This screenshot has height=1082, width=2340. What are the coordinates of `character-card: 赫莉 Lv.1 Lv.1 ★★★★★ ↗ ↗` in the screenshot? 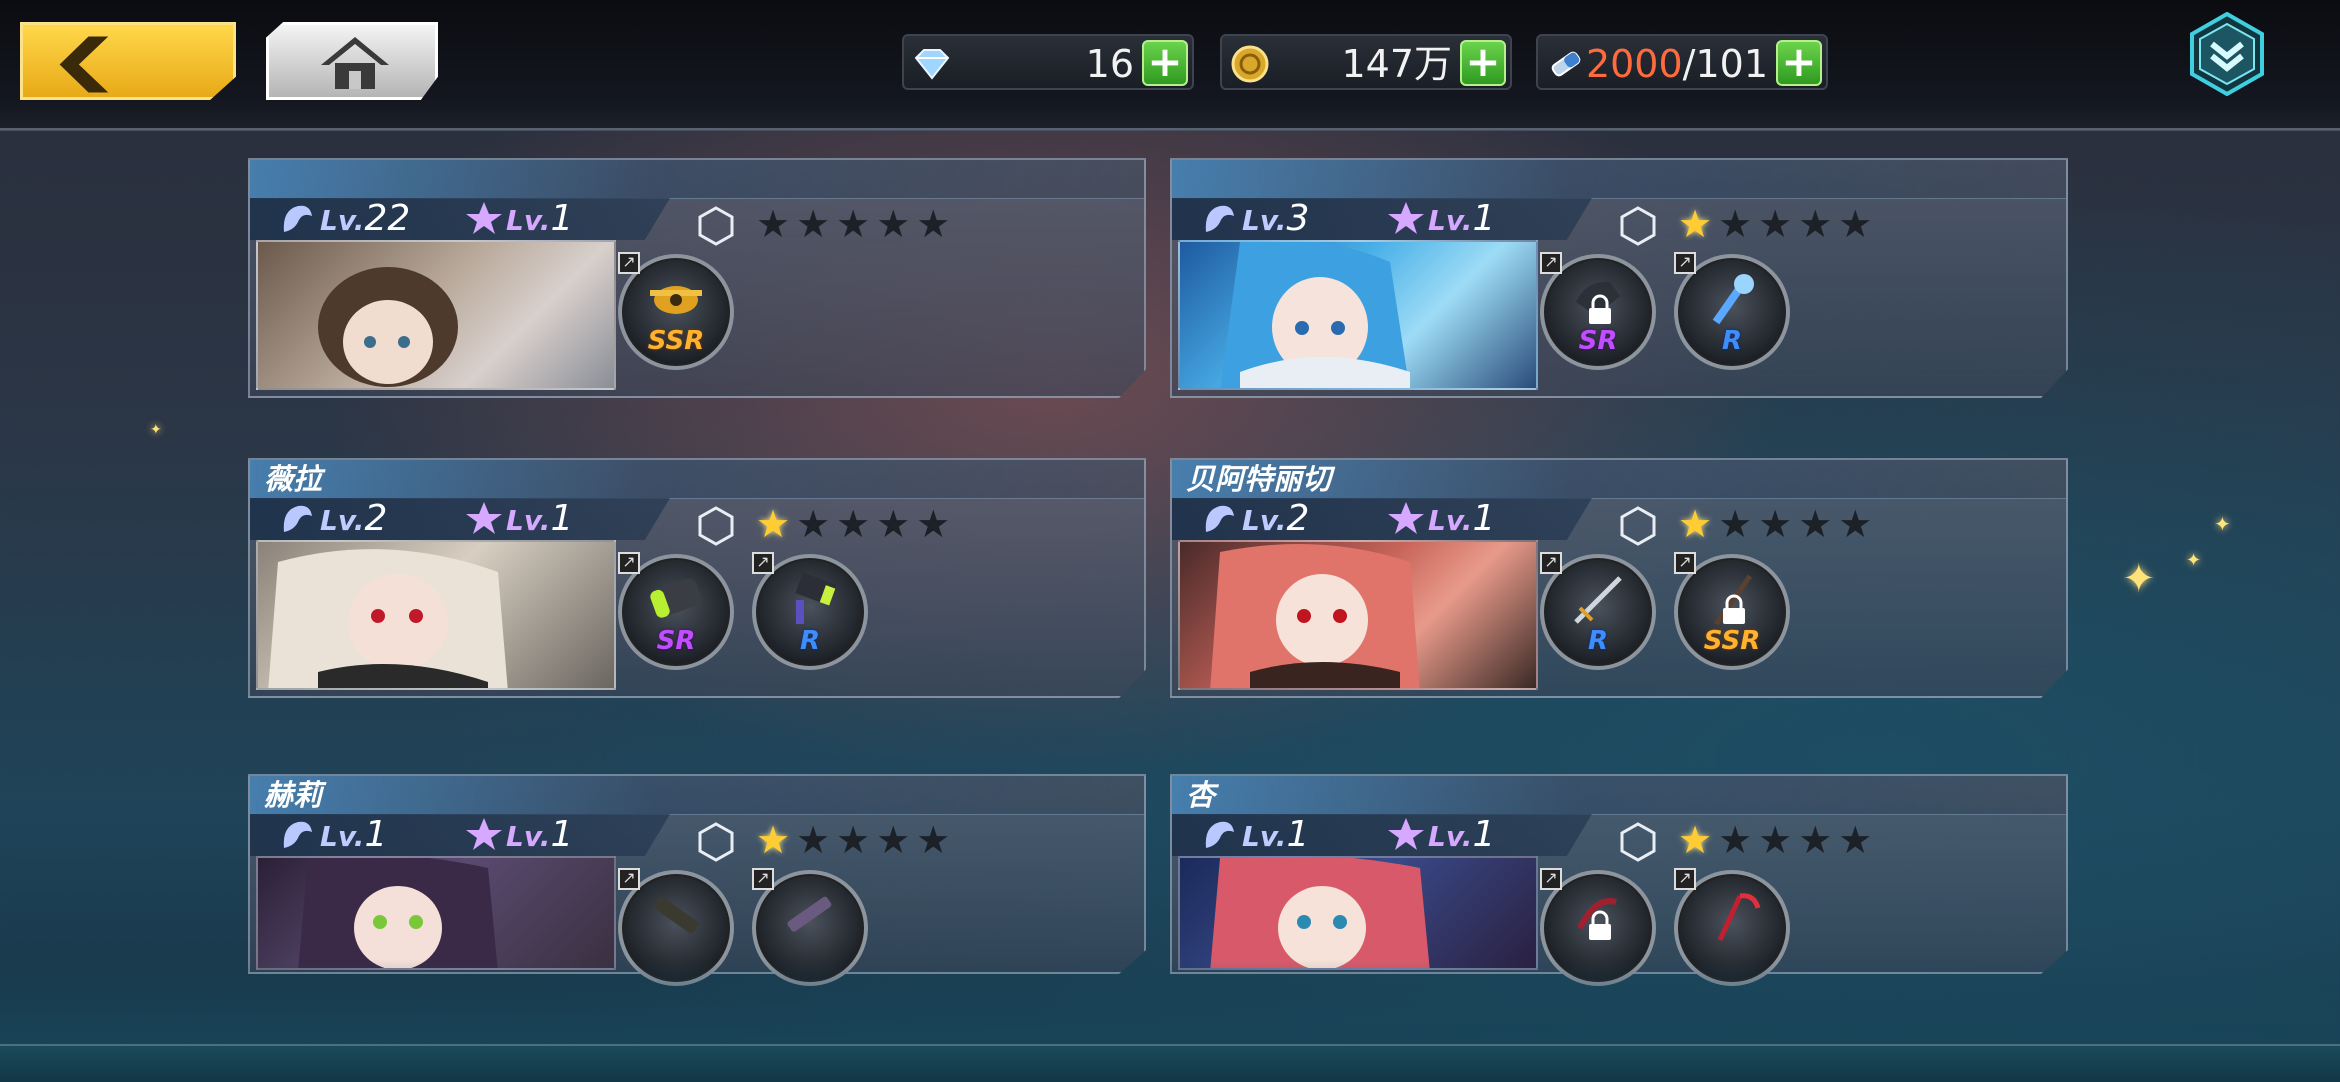 It's located at (697, 880).